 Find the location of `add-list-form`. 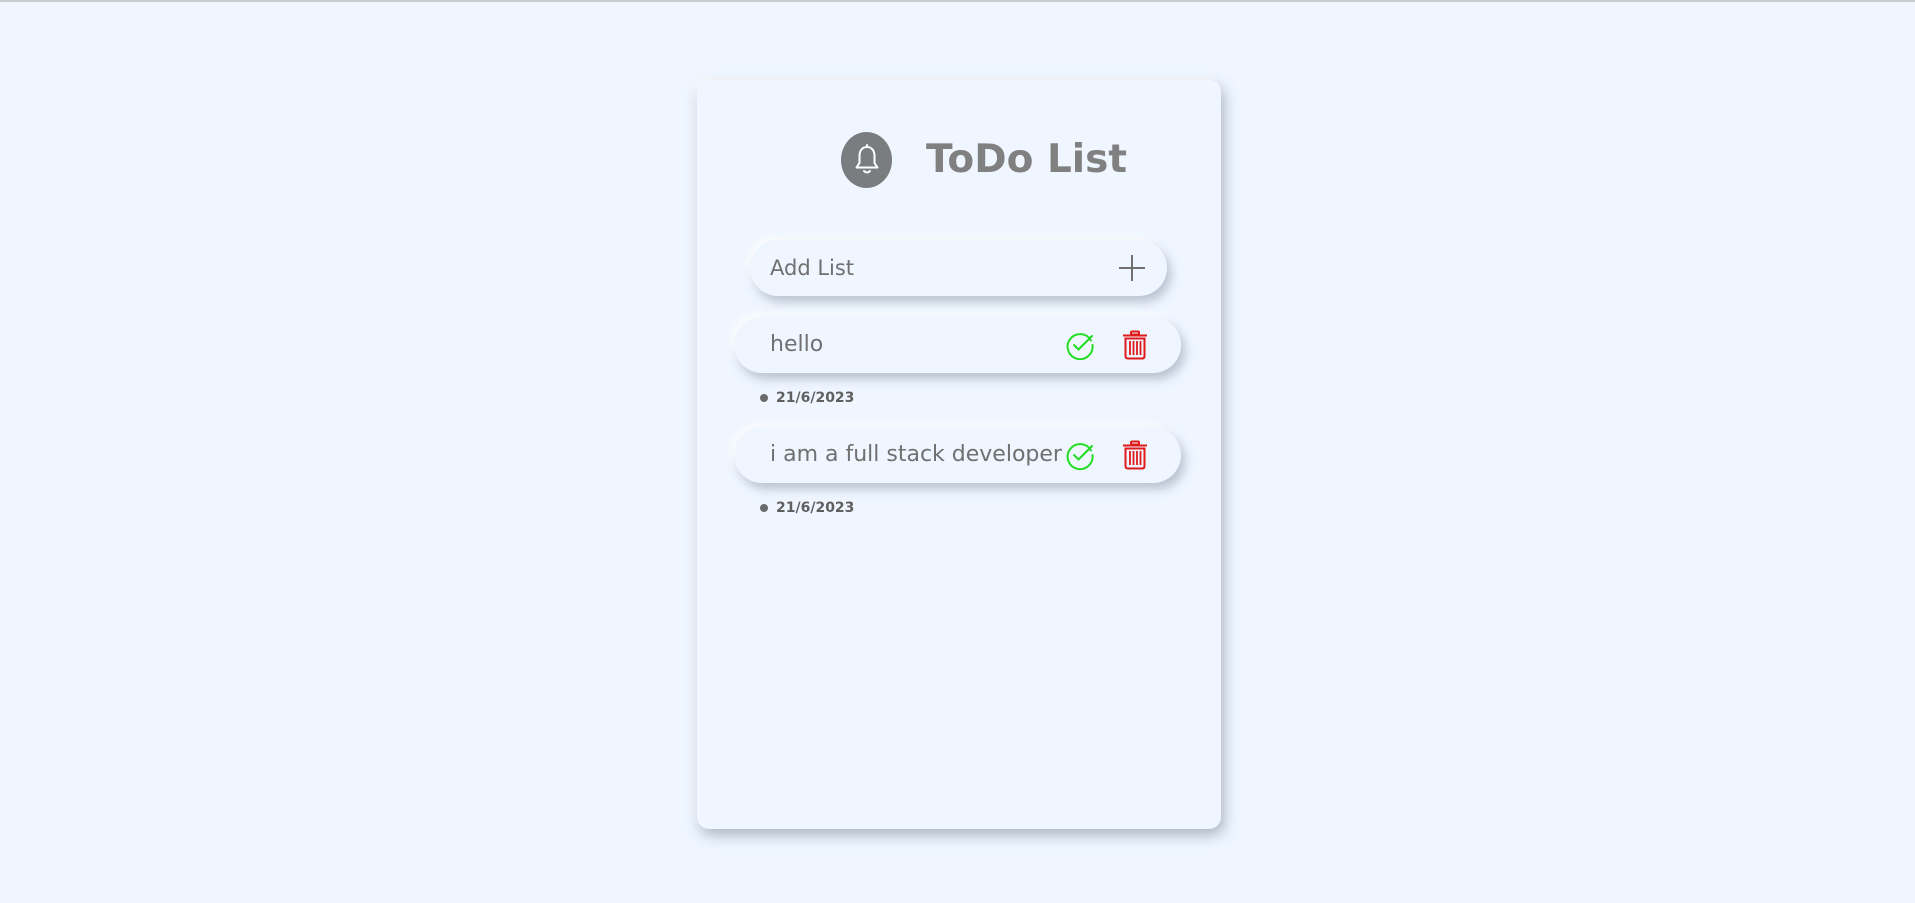

add-list-form is located at coordinates (958, 268).